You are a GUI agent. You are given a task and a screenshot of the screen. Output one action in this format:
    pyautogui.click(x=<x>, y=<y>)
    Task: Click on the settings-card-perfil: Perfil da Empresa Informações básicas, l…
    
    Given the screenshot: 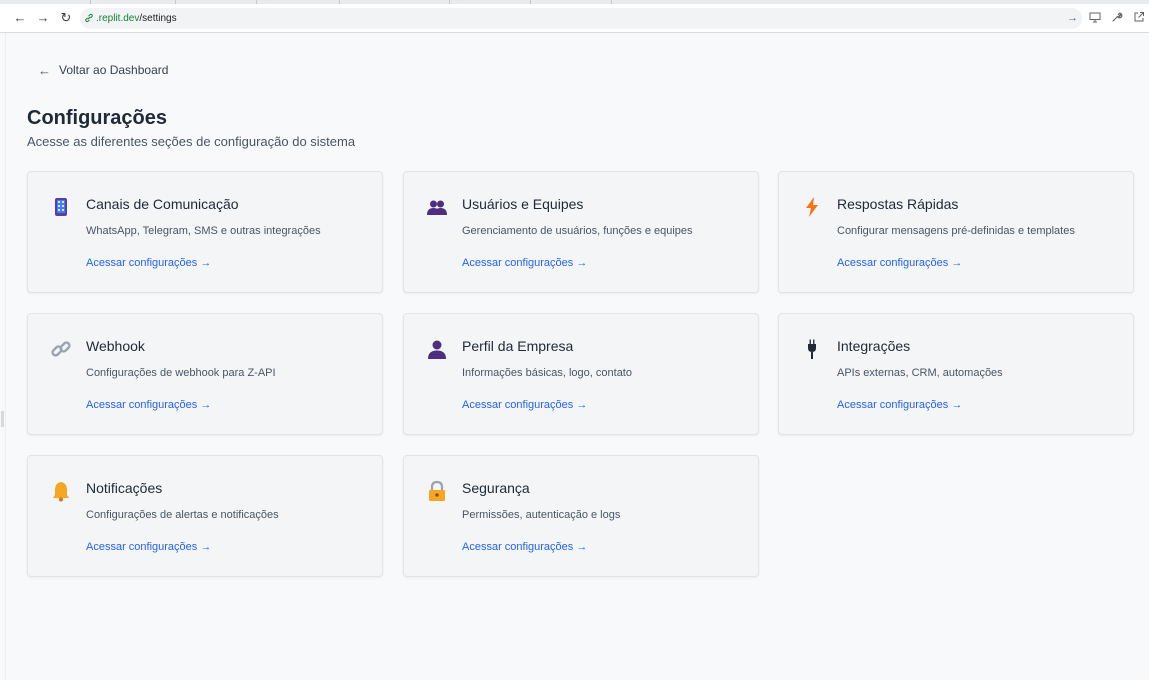 What is the action you would take?
    pyautogui.click(x=581, y=374)
    